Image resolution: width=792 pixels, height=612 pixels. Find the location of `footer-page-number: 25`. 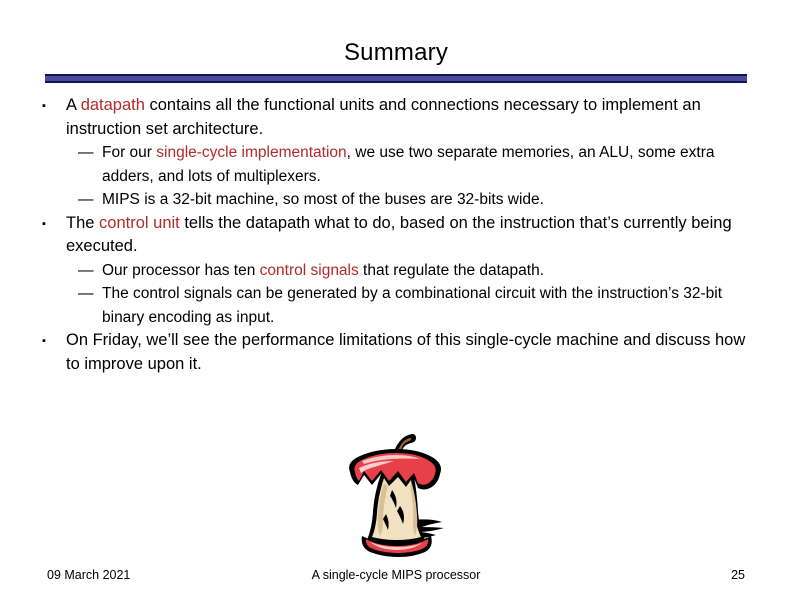

footer-page-number: 25 is located at coordinates (738, 575).